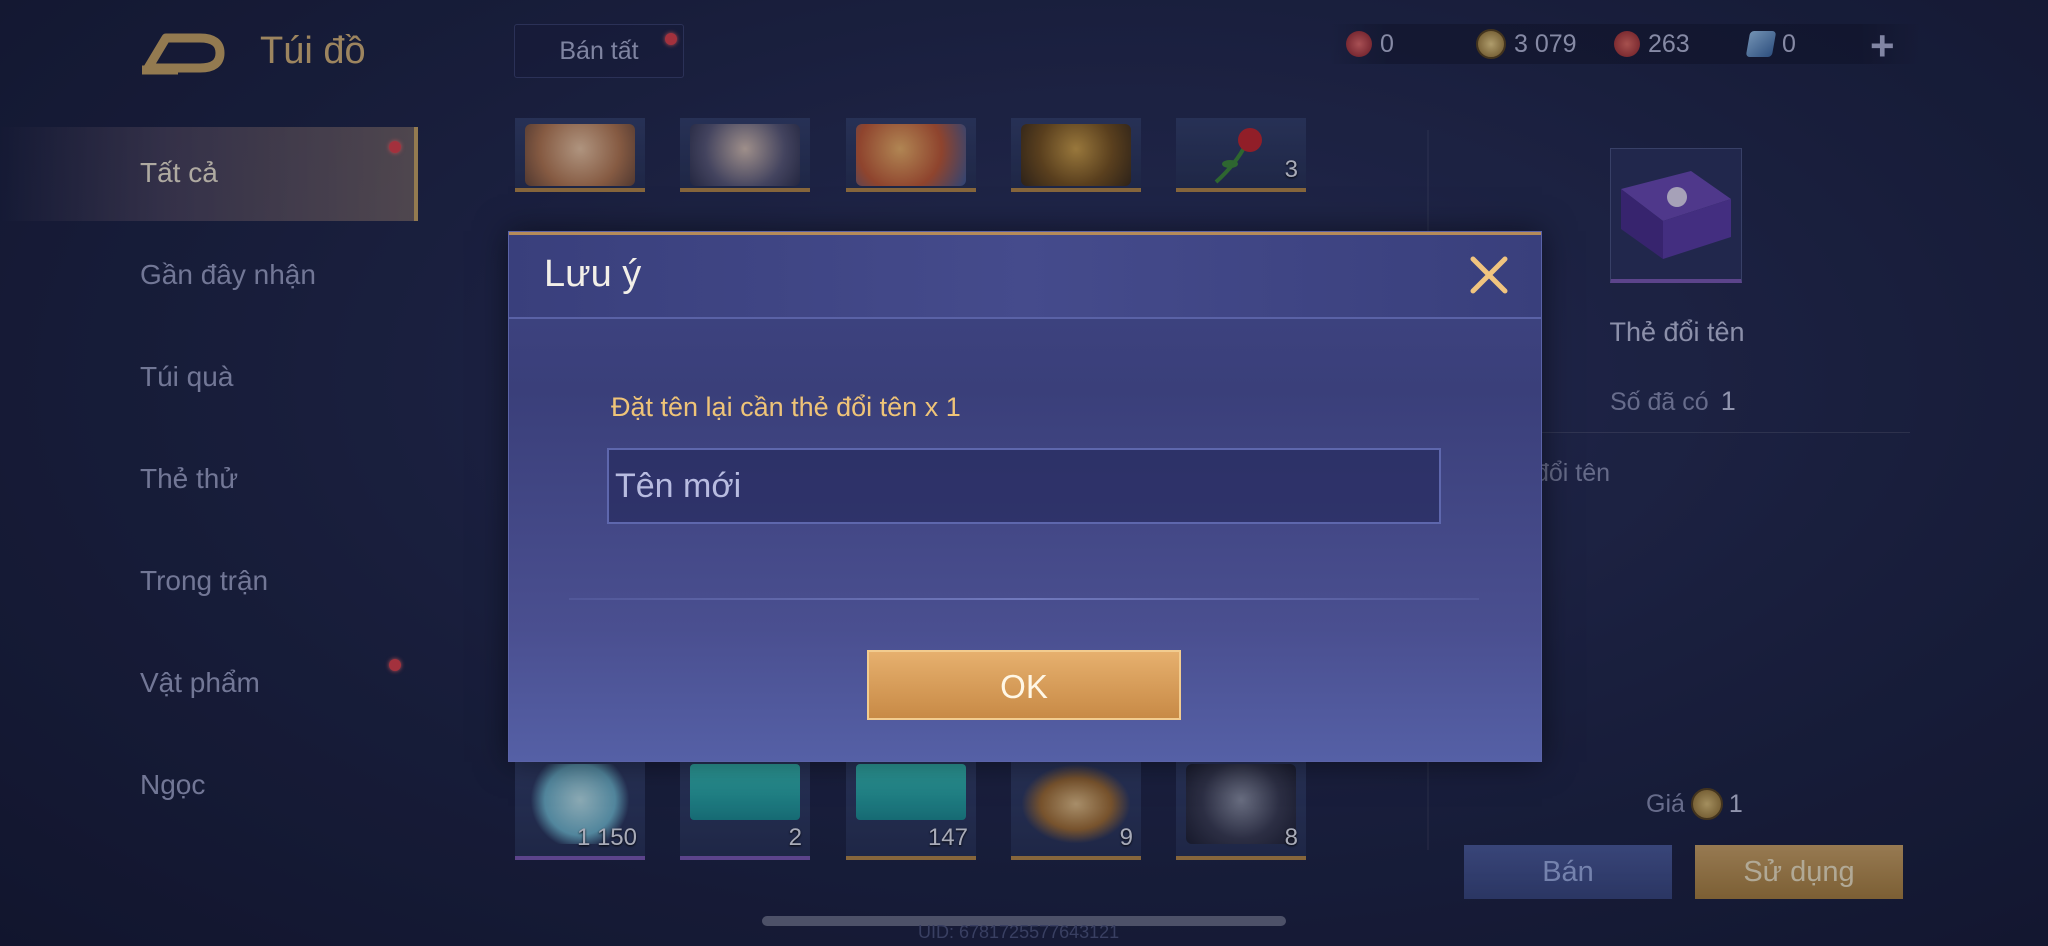  I want to click on dialog-message: Đặt tên lại cần thẻ đổi tên x 1, so click(786, 407).